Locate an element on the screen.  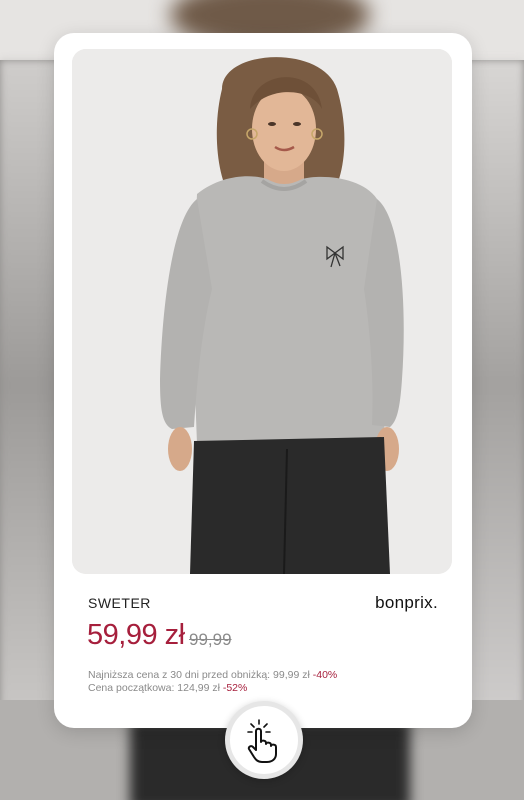
tap-hand-icon is located at coordinates (262, 741).